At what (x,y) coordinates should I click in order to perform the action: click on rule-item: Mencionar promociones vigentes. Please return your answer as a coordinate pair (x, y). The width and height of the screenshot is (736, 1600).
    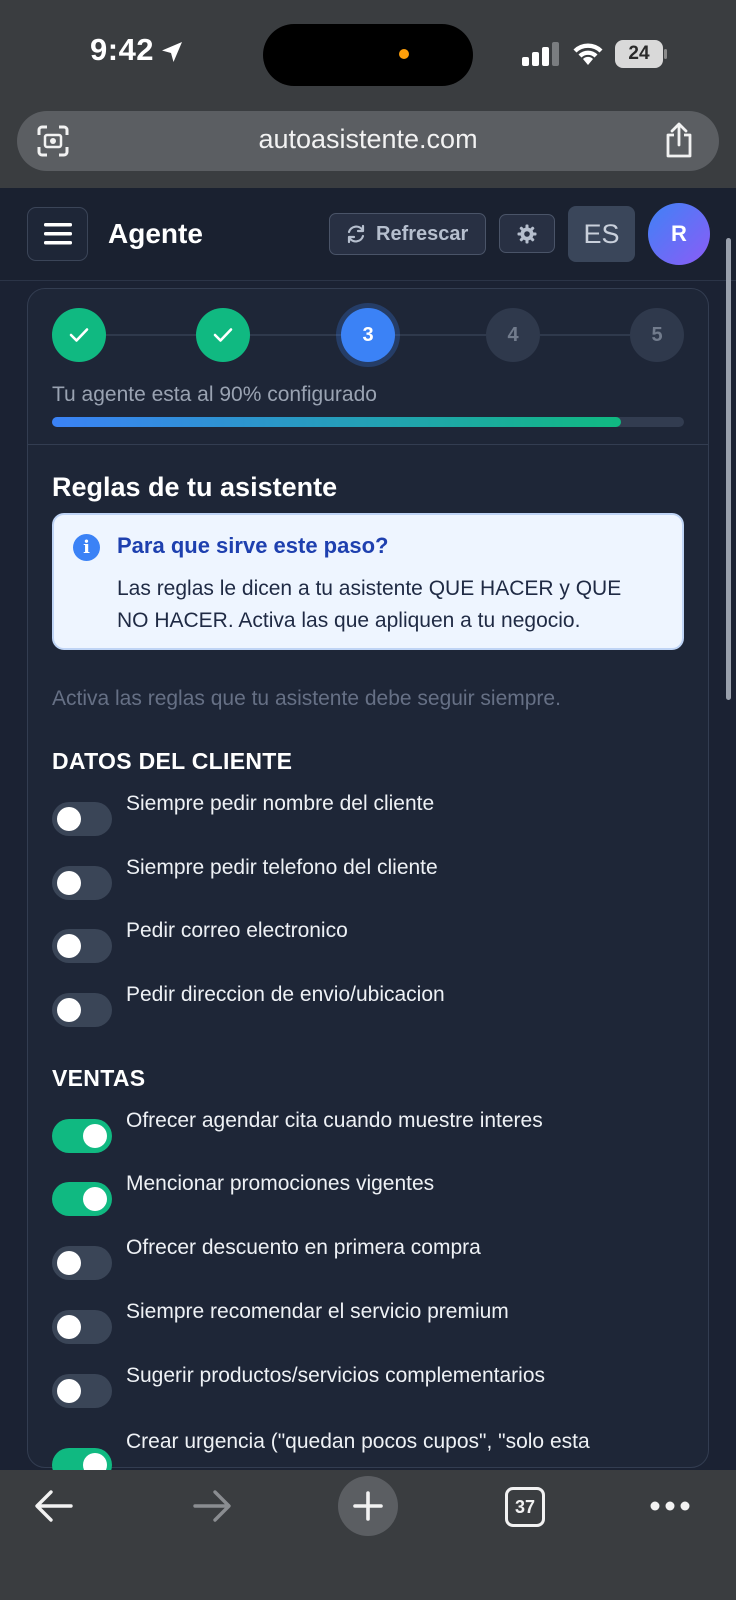
    Looking at the image, I should click on (368, 1197).